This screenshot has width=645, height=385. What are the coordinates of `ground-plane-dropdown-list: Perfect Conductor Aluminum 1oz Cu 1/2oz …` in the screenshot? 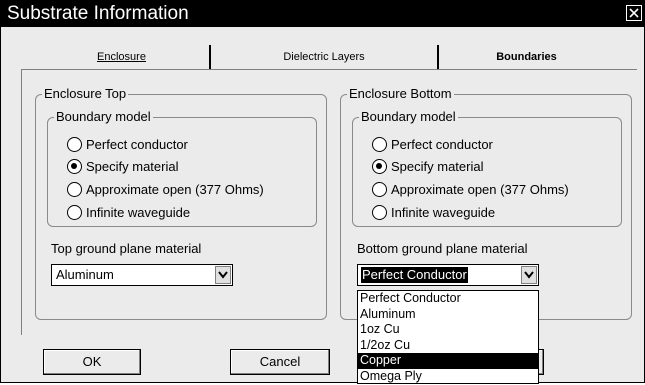 It's located at (448, 337).